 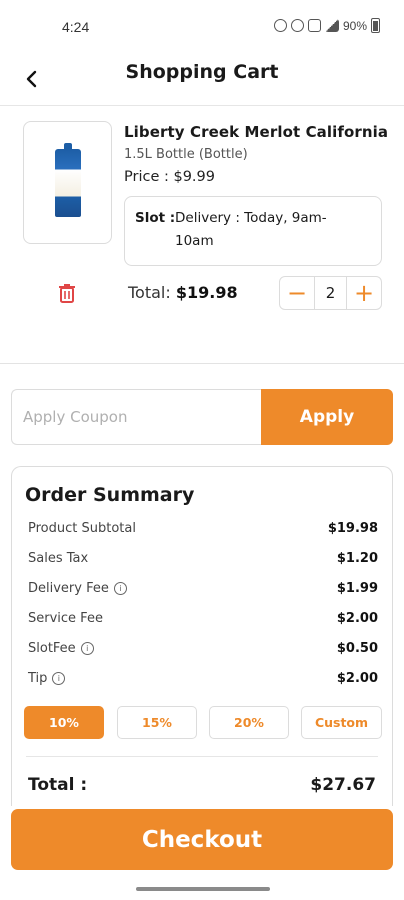 What do you see at coordinates (202, 28) in the screenshot?
I see `status-bar: 4:24 90%` at bounding box center [202, 28].